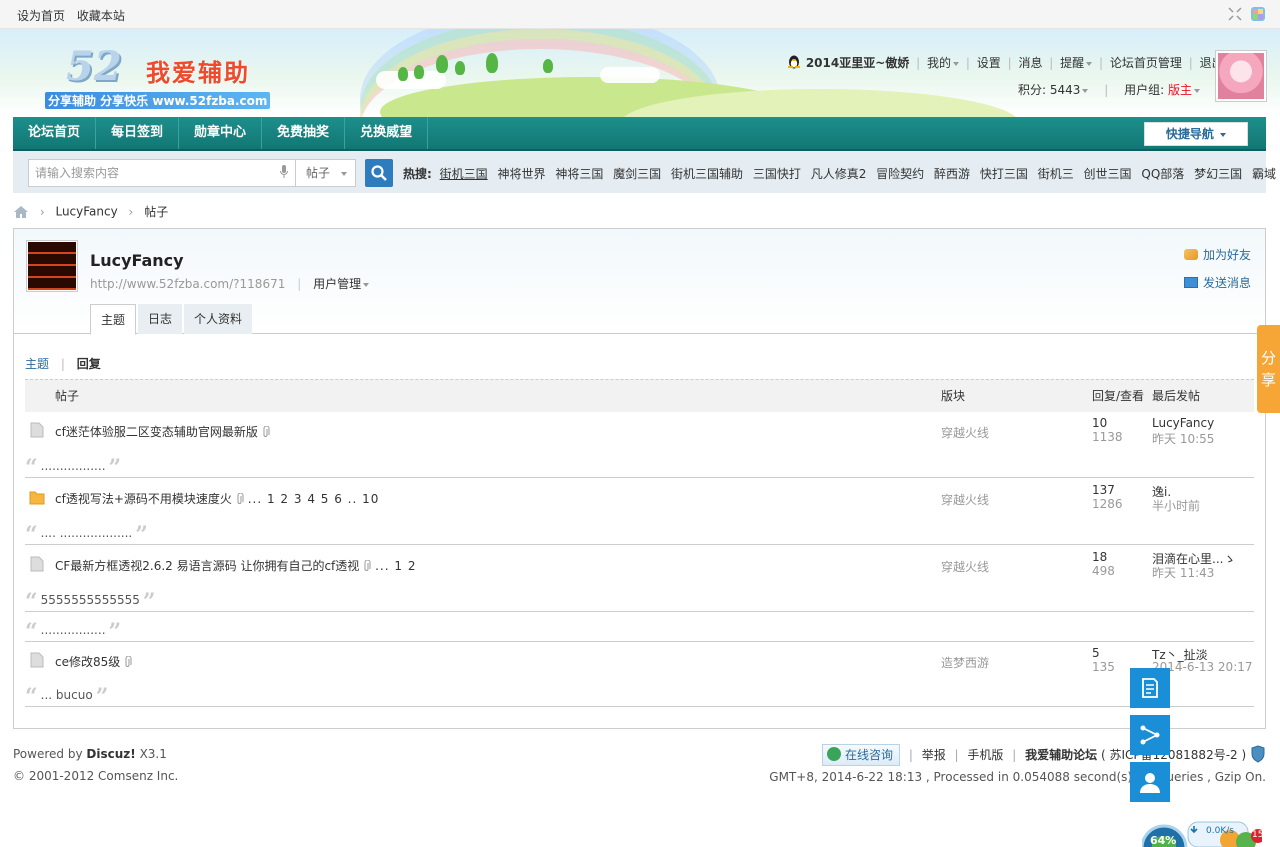 This screenshot has height=847, width=1280. Describe the element at coordinates (965, 662) in the screenshot. I see `thread-forum: 造梦西游` at that location.